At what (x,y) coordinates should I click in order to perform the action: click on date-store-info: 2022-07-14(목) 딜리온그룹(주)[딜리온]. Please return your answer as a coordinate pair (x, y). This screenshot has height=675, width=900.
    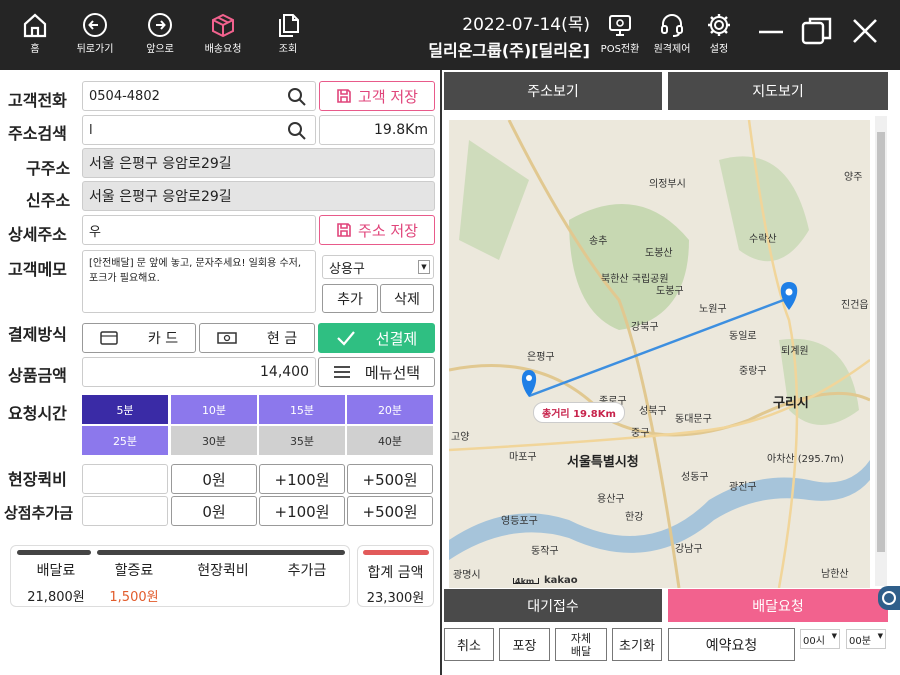
    Looking at the image, I should click on (505, 35).